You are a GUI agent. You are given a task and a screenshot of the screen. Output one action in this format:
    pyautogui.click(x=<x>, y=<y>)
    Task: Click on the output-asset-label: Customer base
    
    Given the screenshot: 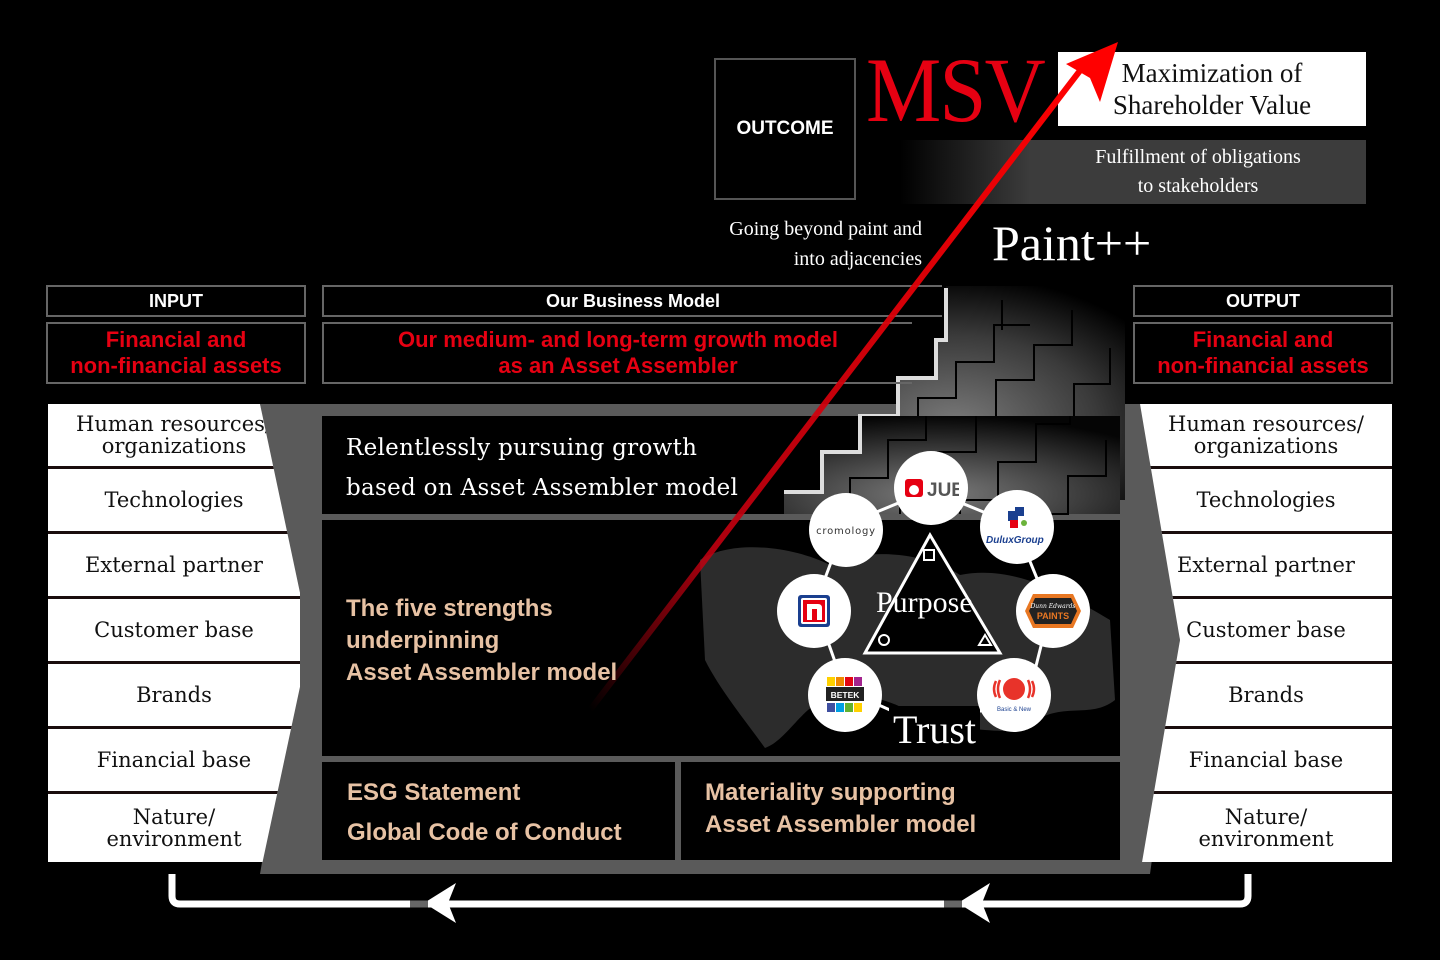 What is the action you would take?
    pyautogui.click(x=1266, y=630)
    